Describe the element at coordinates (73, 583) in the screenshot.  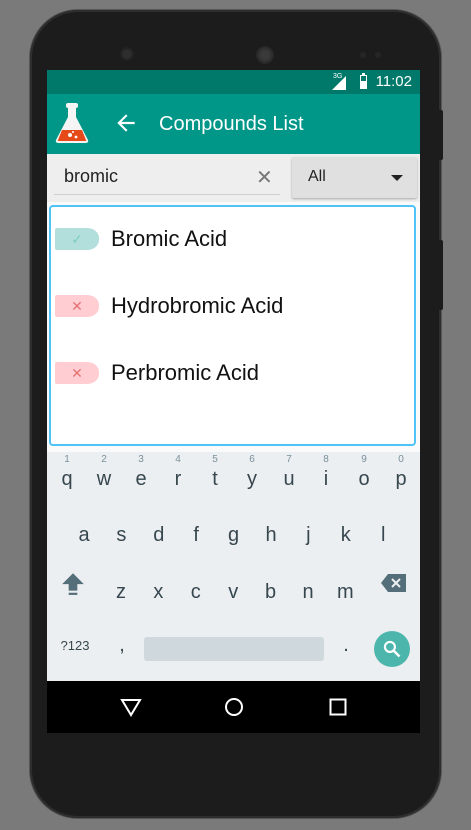
I see `shift-icon` at that location.